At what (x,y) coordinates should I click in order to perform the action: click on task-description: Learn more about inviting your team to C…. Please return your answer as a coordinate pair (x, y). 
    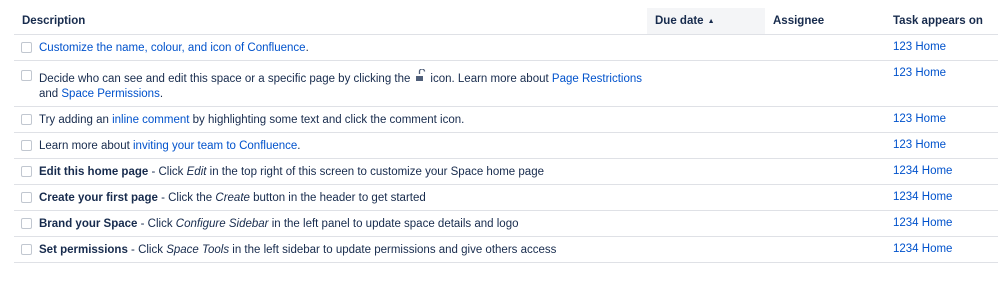
    Looking at the image, I should click on (330, 145).